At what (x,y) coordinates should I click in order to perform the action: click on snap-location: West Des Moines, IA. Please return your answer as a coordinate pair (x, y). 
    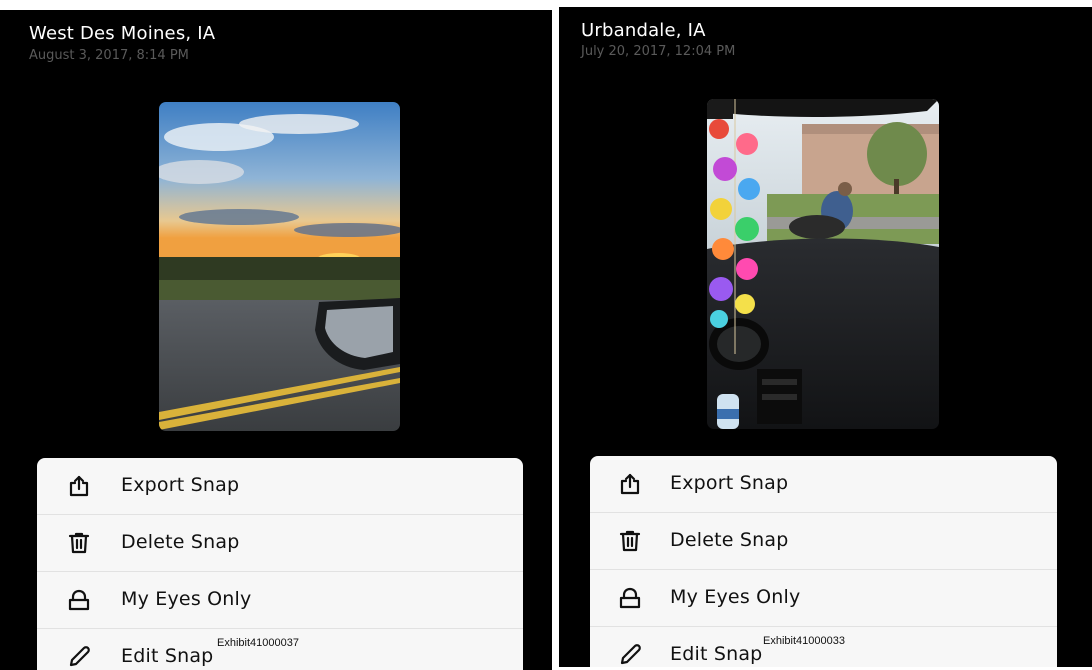
    Looking at the image, I should click on (122, 33).